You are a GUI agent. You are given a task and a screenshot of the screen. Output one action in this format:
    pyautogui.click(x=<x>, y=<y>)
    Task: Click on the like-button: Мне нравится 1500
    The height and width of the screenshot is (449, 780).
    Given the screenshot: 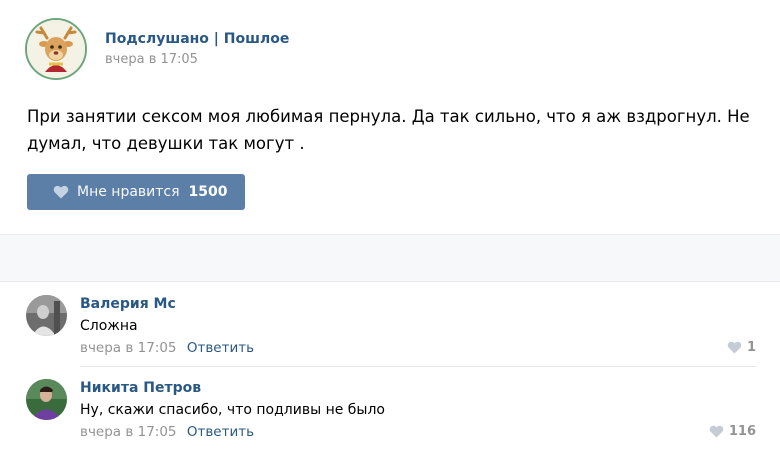 What is the action you would take?
    pyautogui.click(x=136, y=192)
    